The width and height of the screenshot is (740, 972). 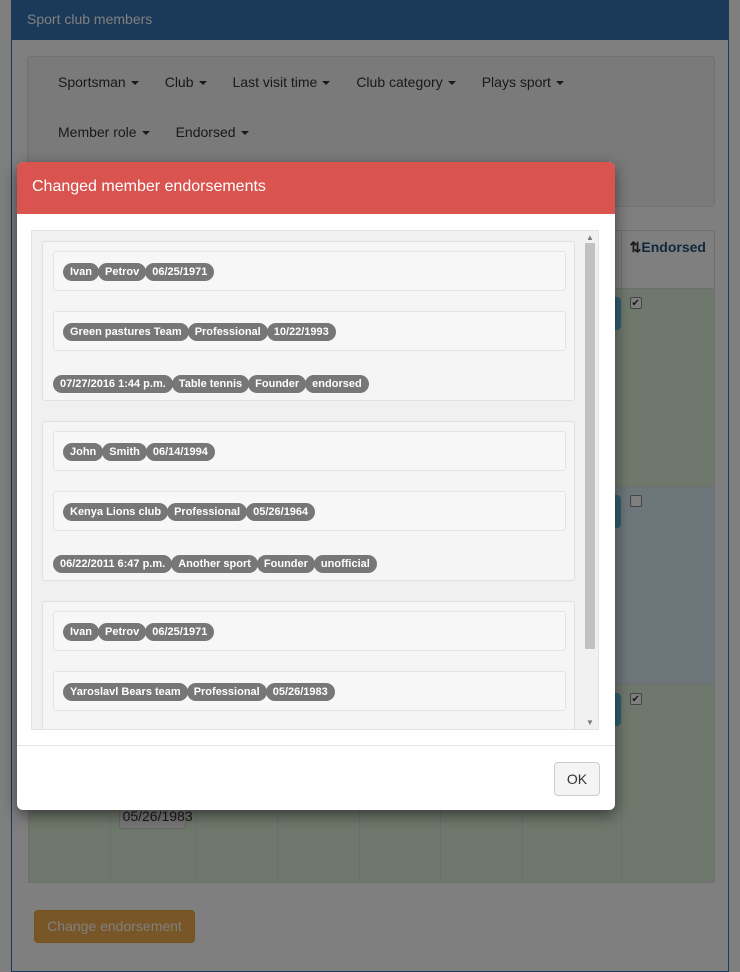 What do you see at coordinates (125, 692) in the screenshot?
I see `badge: Yaroslavl Bears team` at bounding box center [125, 692].